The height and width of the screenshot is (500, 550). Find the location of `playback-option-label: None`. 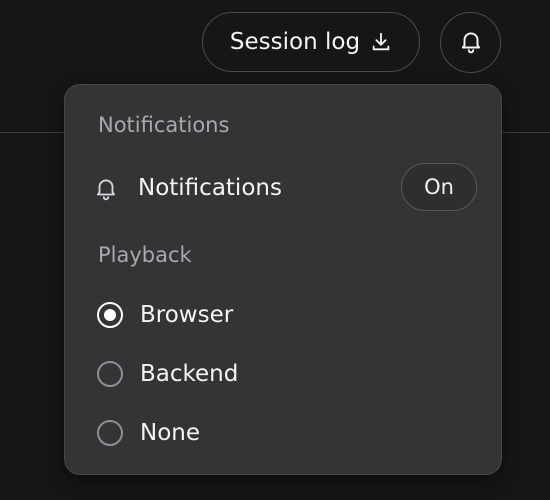

playback-option-label: None is located at coordinates (170, 433).